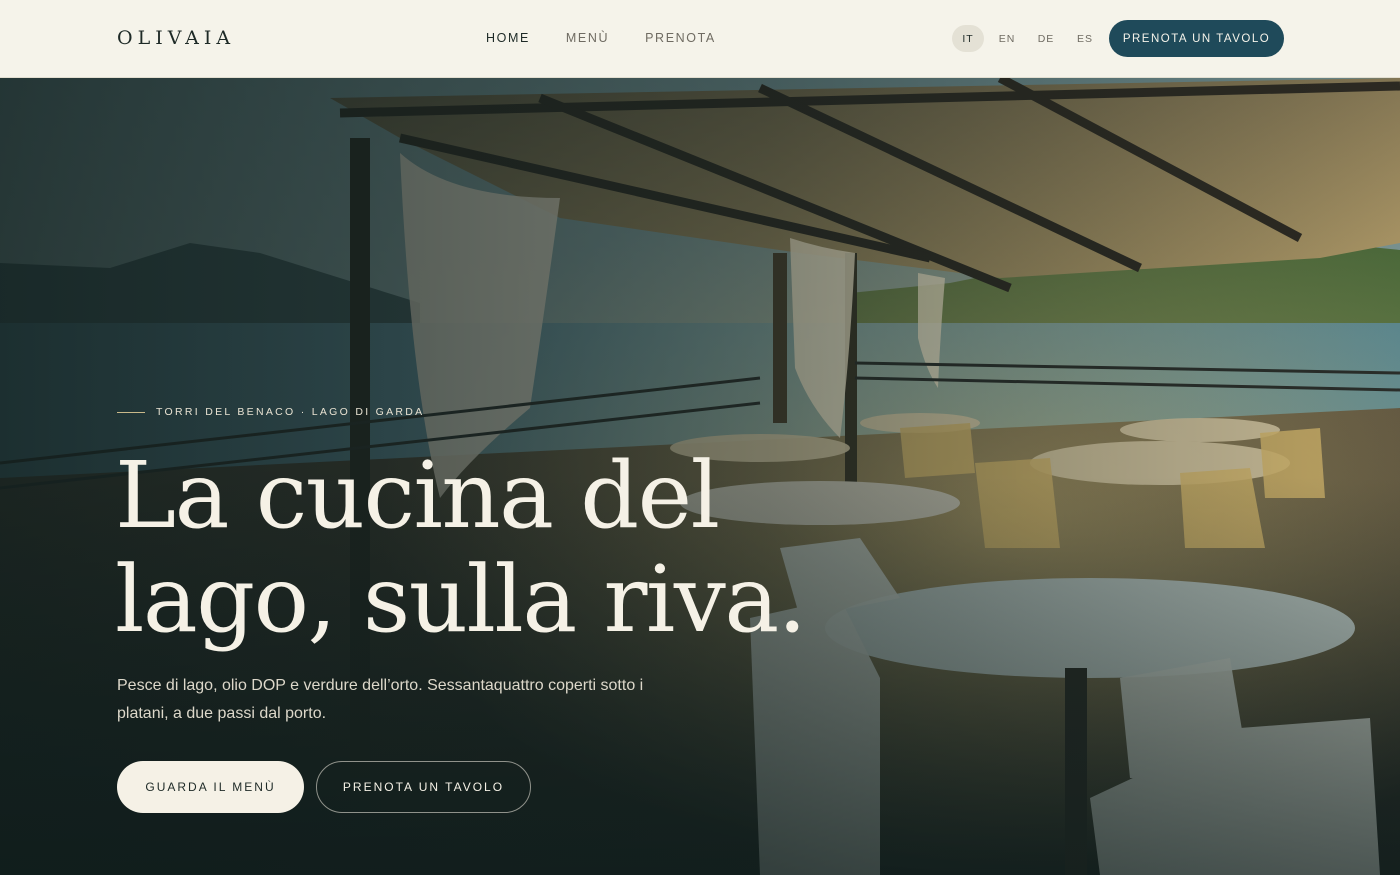 The height and width of the screenshot is (875, 1400). What do you see at coordinates (131, 412) in the screenshot?
I see `eyebrow-rule` at bounding box center [131, 412].